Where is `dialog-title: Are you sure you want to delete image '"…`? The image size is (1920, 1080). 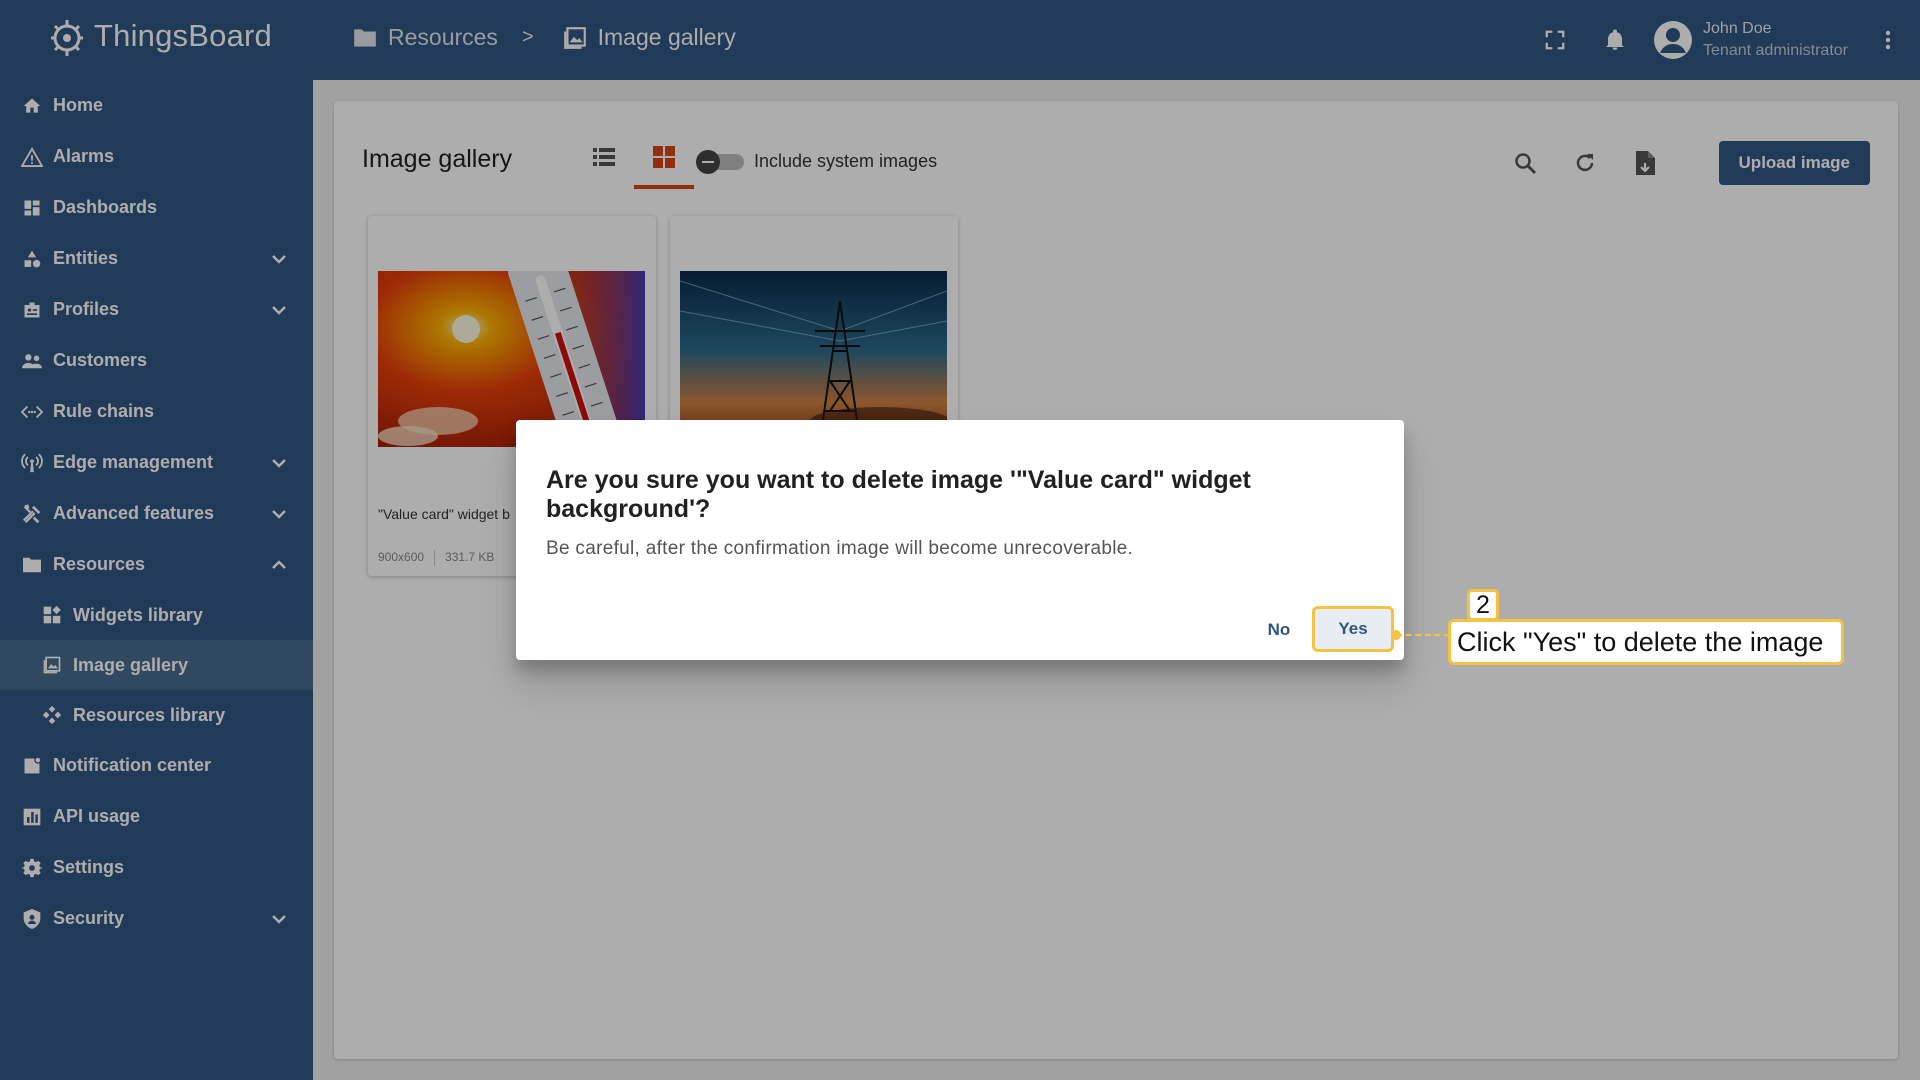
dialog-title: Are you sure you want to delete image '"… is located at coordinates (898, 494).